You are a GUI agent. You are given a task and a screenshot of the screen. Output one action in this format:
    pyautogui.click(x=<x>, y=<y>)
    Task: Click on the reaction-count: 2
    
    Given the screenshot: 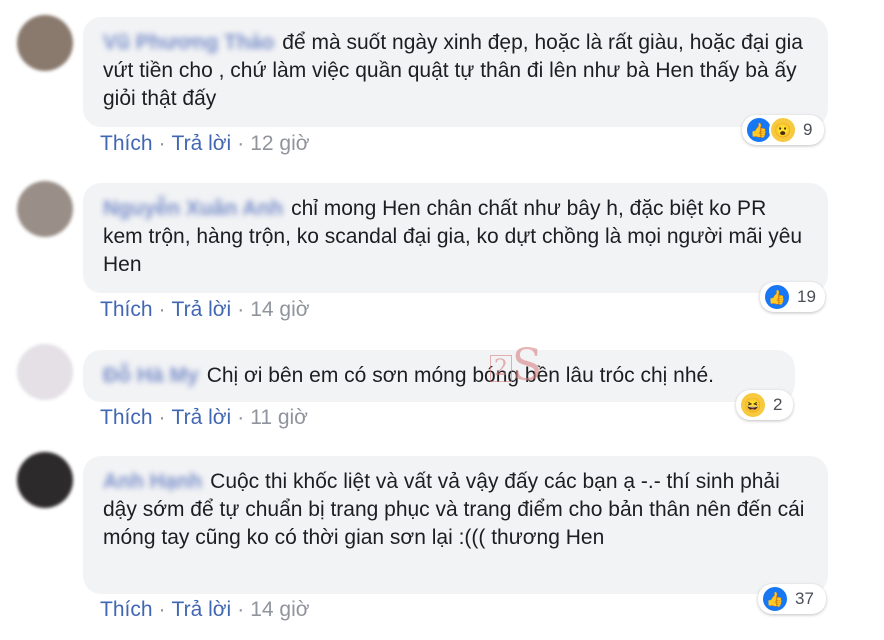 What is the action you would take?
    pyautogui.click(x=778, y=404)
    